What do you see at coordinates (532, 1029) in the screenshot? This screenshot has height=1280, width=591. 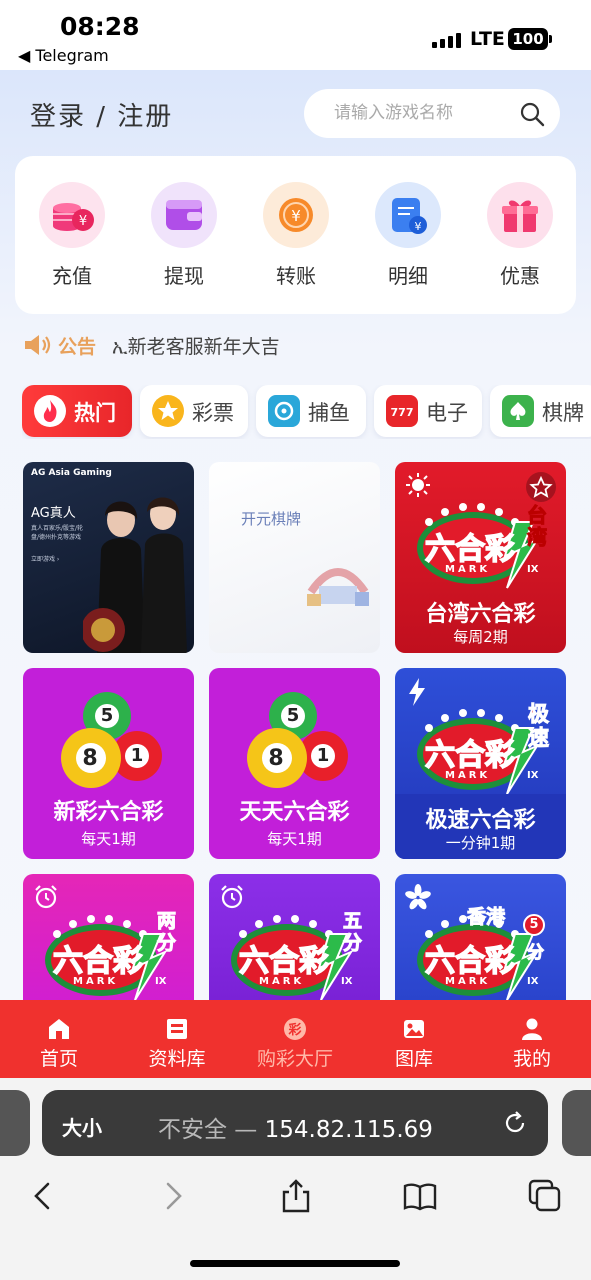 I see `profile-icon` at bounding box center [532, 1029].